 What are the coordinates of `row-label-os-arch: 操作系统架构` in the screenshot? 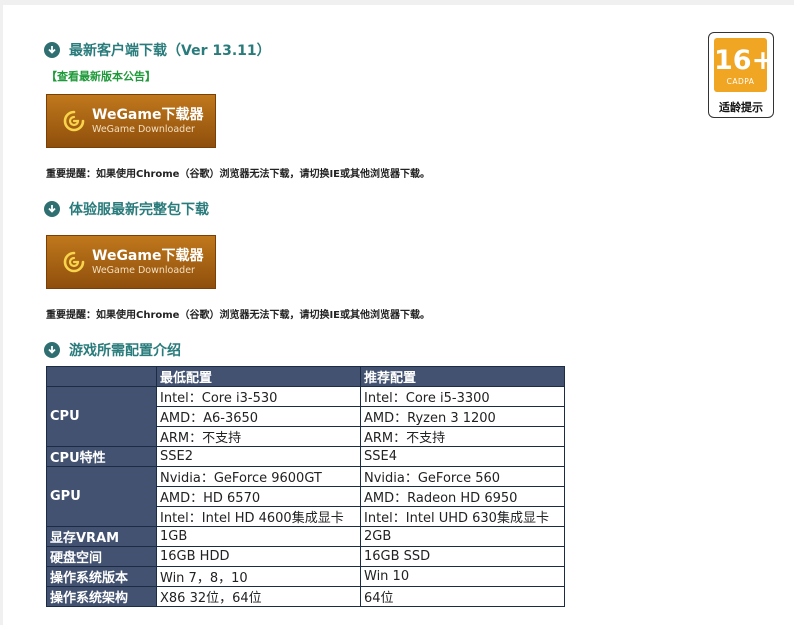 It's located at (101, 596).